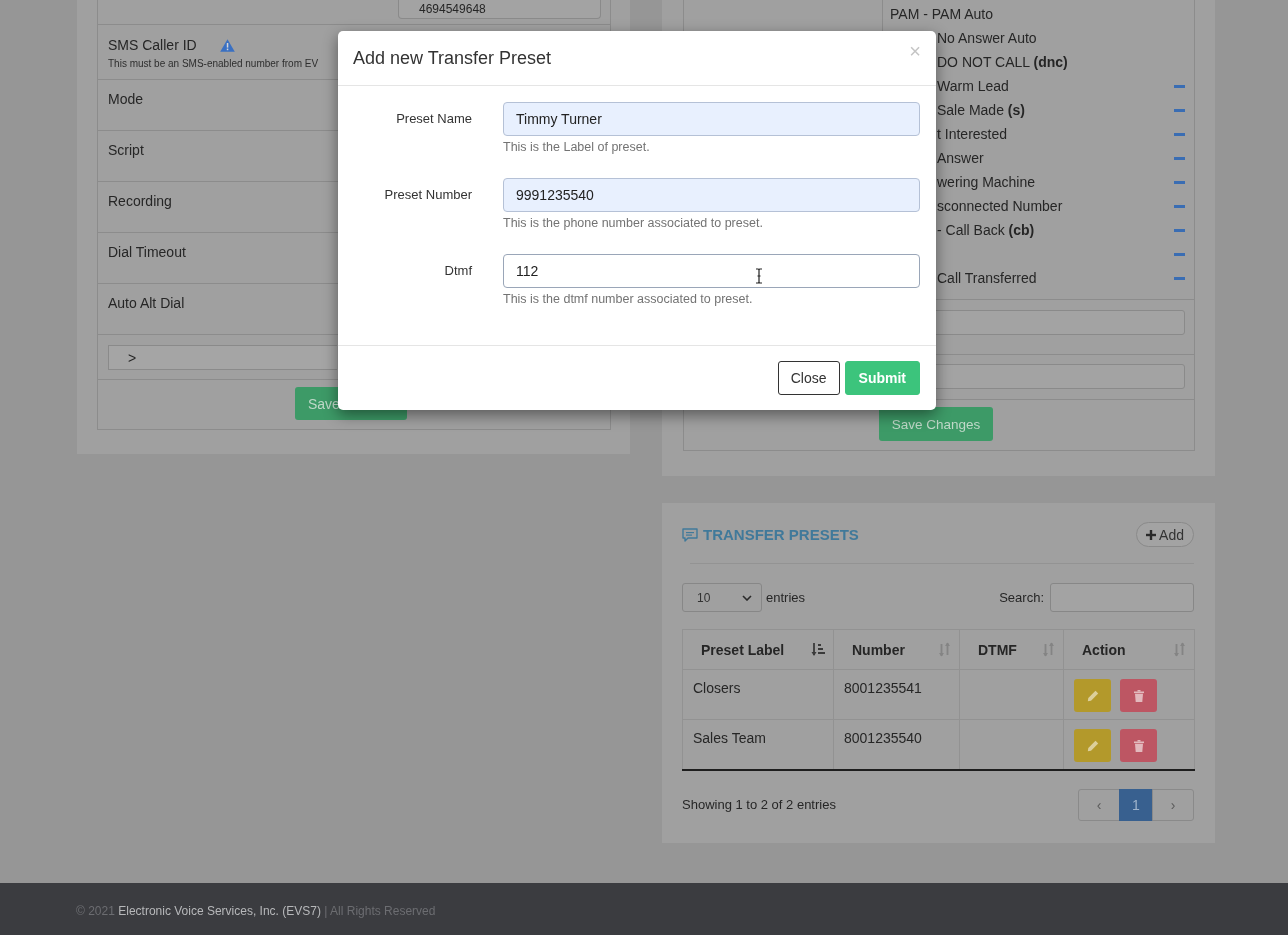 This screenshot has height=935, width=1288. What do you see at coordinates (152, 45) in the screenshot?
I see `setting-label: SMS Caller ID` at bounding box center [152, 45].